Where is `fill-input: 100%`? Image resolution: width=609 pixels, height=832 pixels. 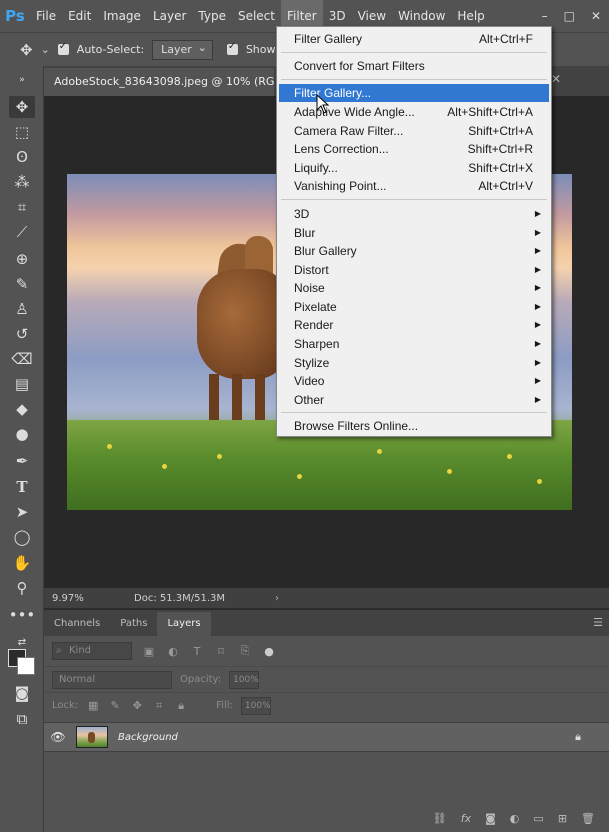
fill-input: 100% is located at coordinates (255, 705).